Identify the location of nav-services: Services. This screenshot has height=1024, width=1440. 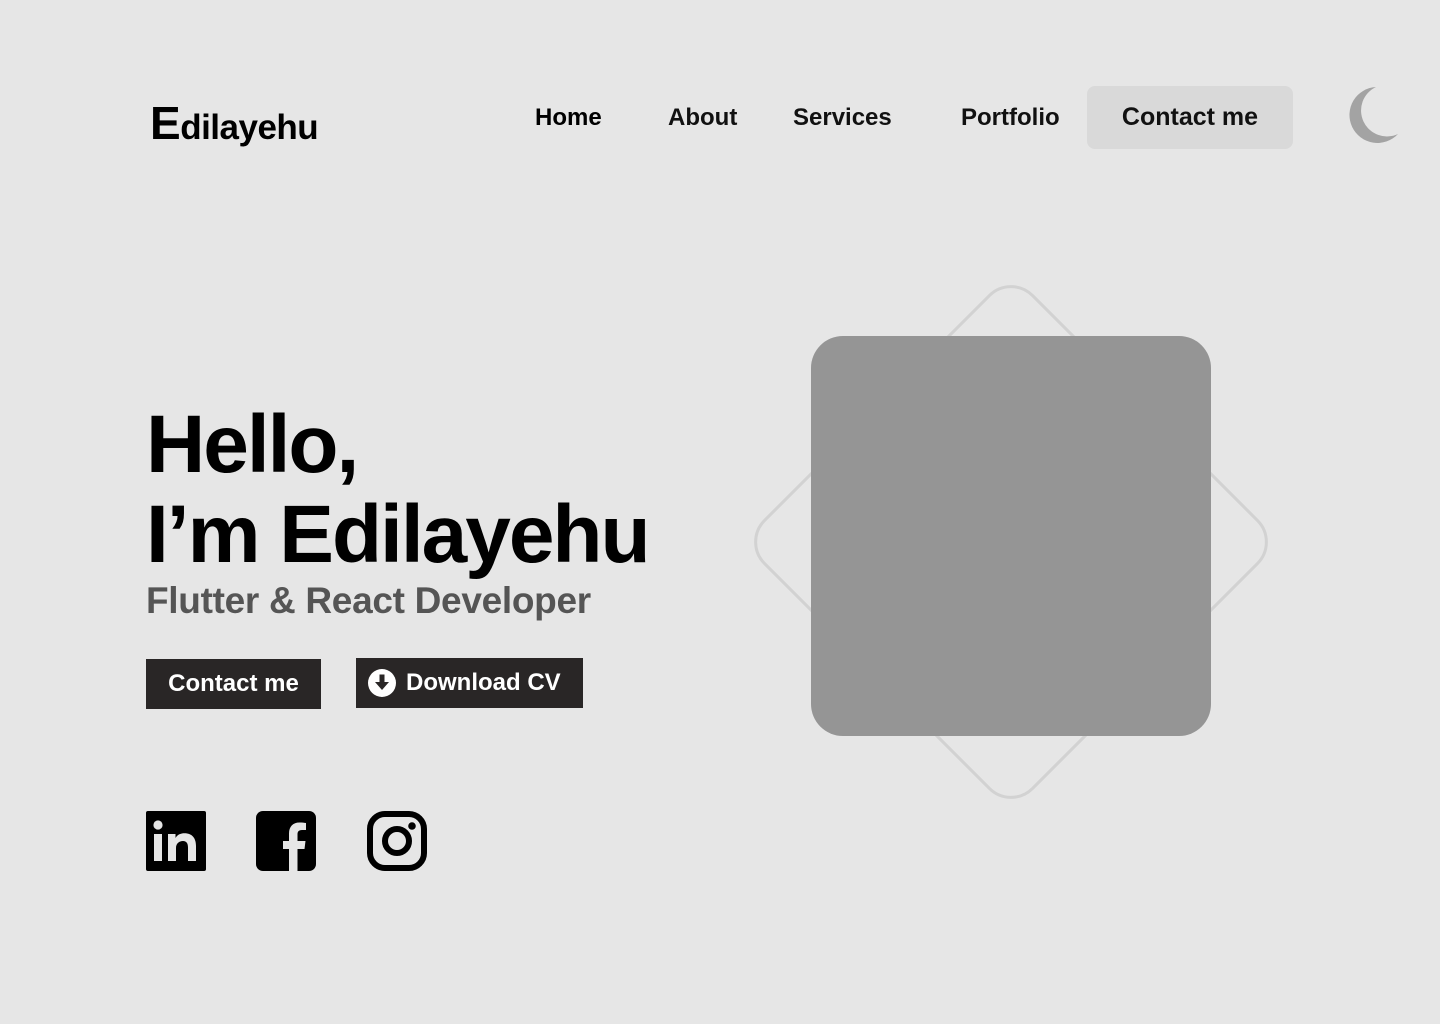
(842, 118).